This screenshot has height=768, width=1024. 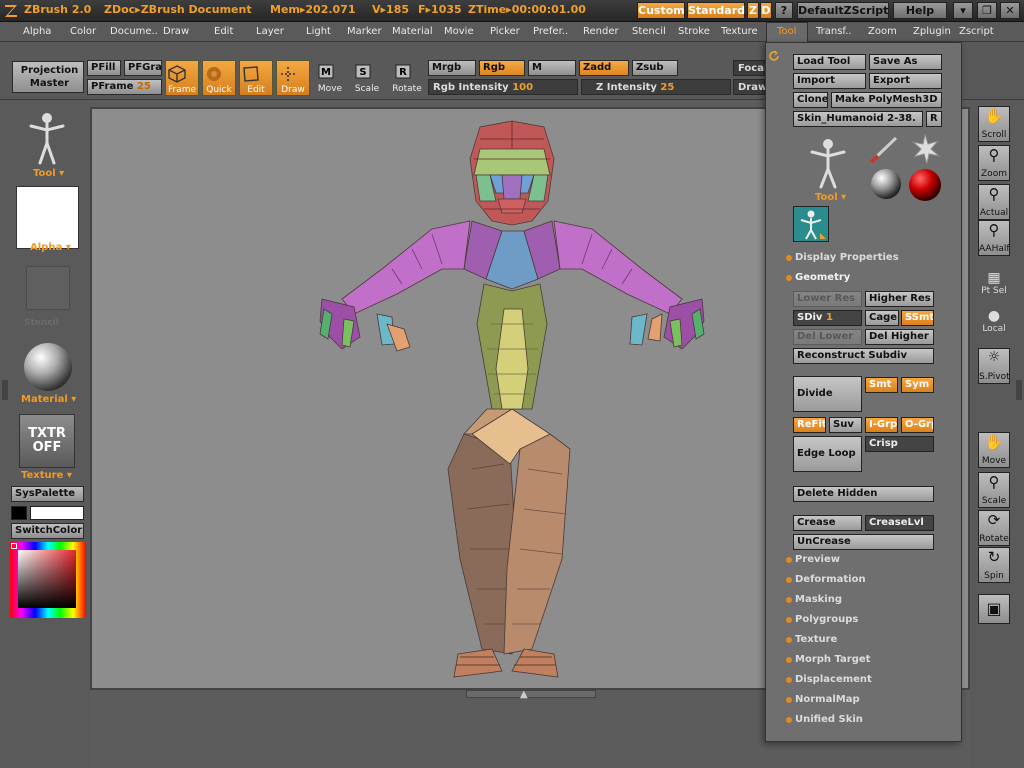 I want to click on r-button: R, so click(x=934, y=119).